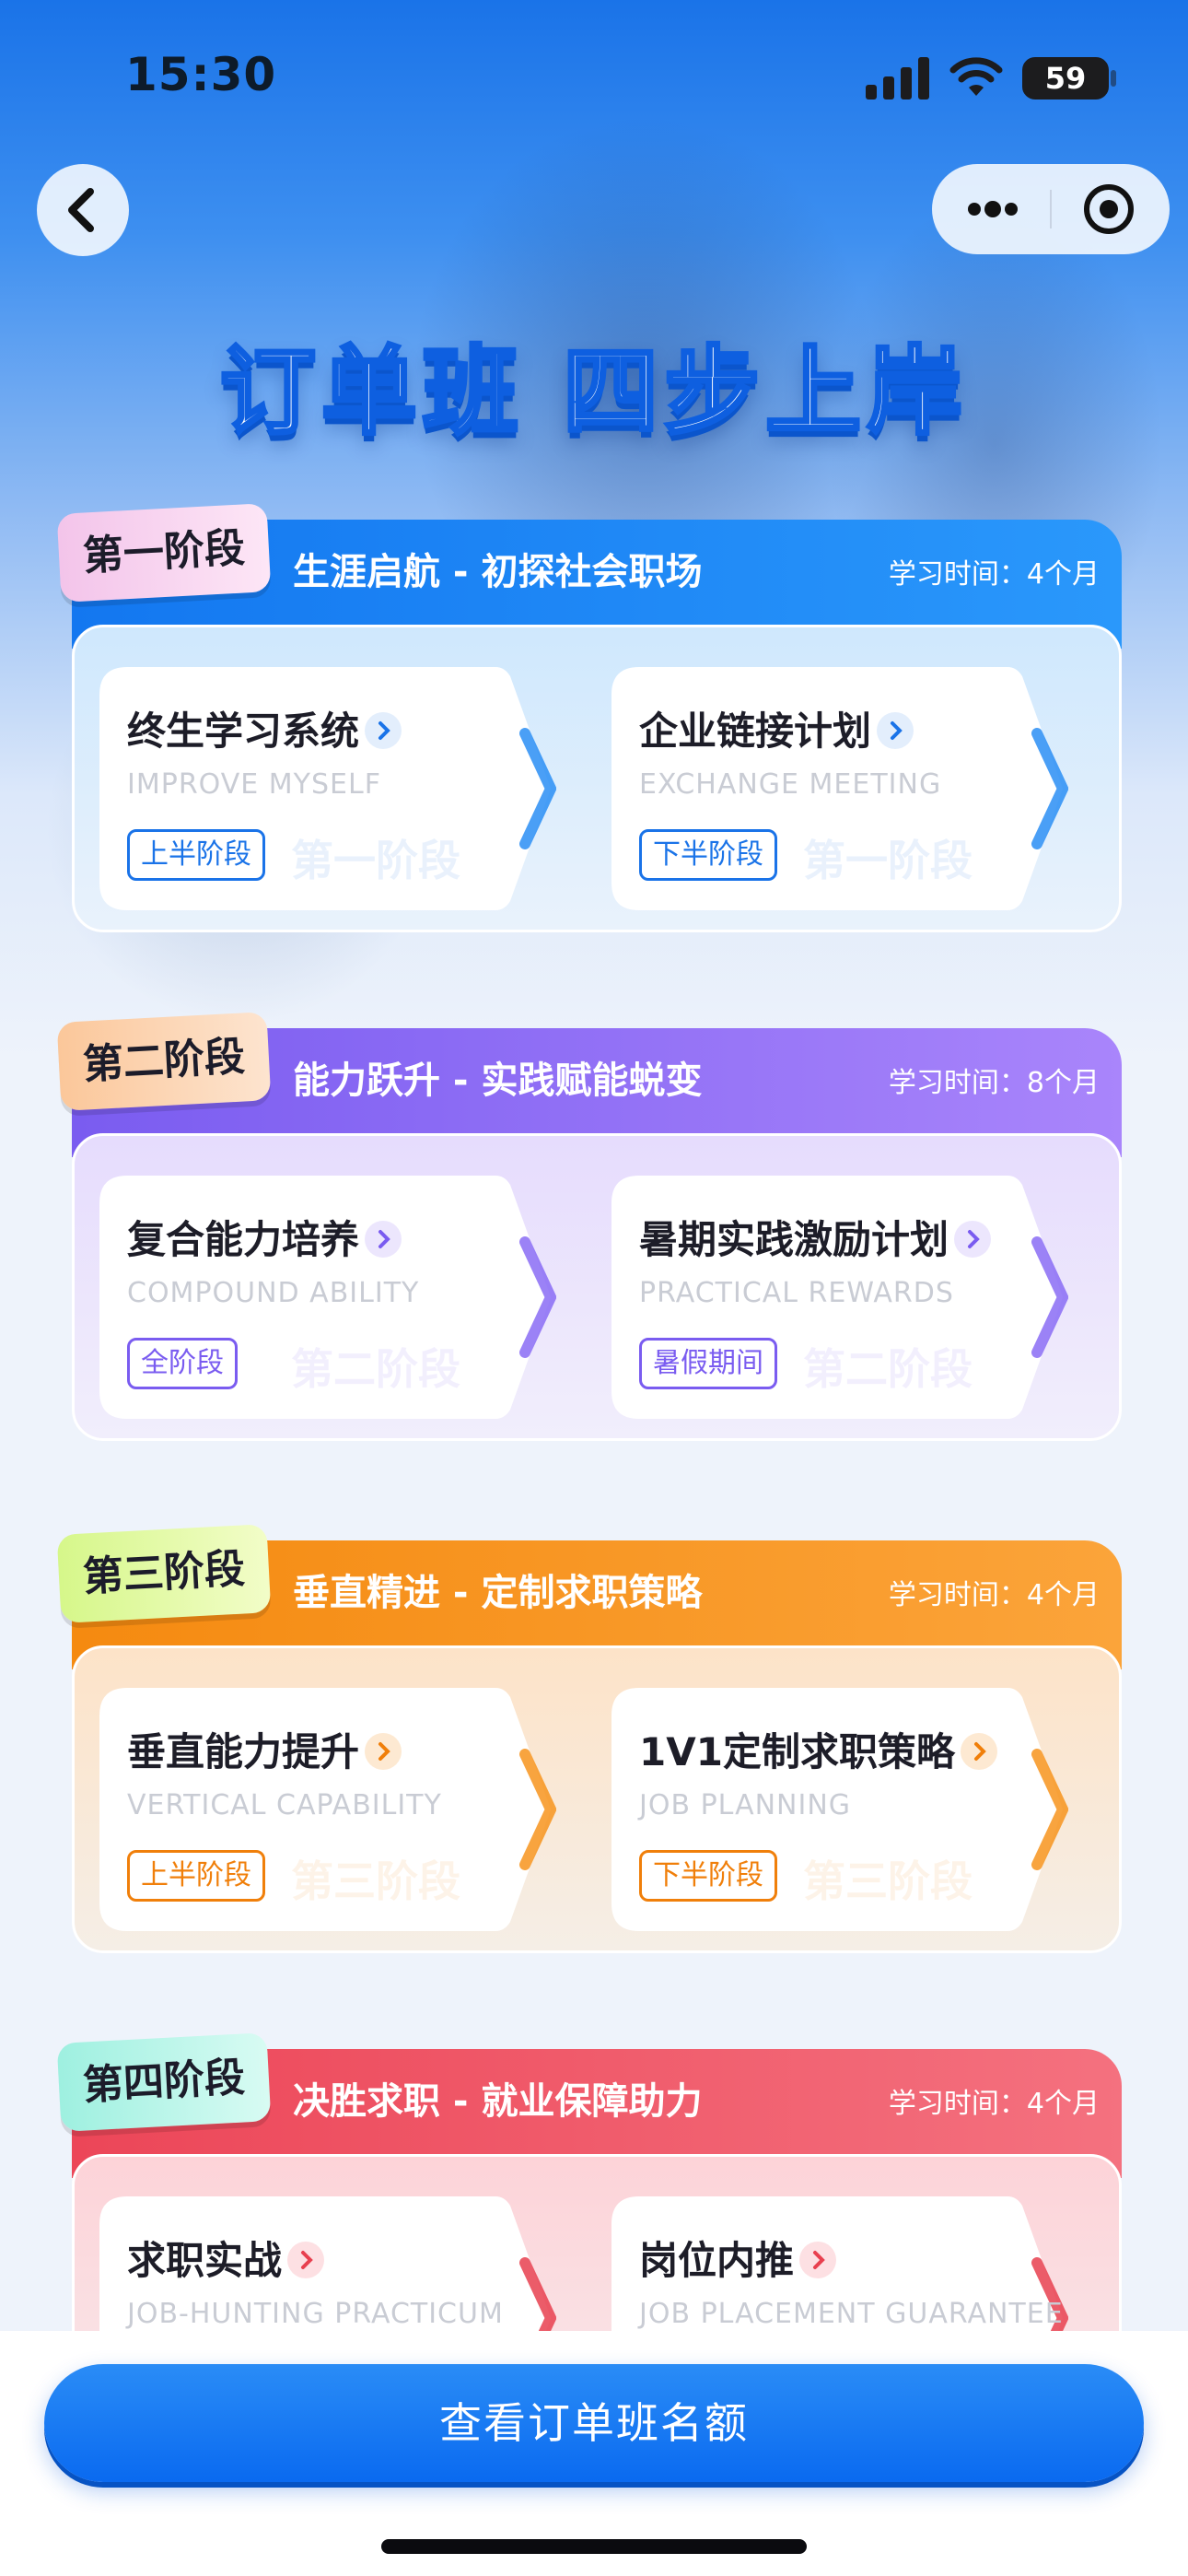 This screenshot has width=1188, height=2576. What do you see at coordinates (852, 2314) in the screenshot?
I see `card-subtitle: JOB PLACEMENT GUARANTEE` at bounding box center [852, 2314].